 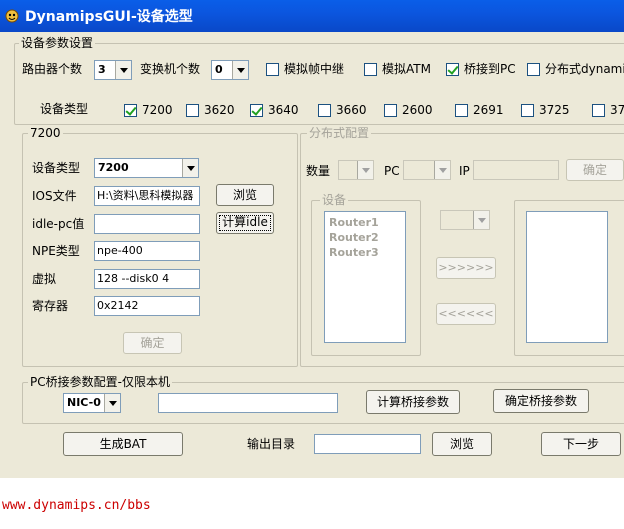 What do you see at coordinates (64, 109) in the screenshot?
I see `device-type-label: 设备类型` at bounding box center [64, 109].